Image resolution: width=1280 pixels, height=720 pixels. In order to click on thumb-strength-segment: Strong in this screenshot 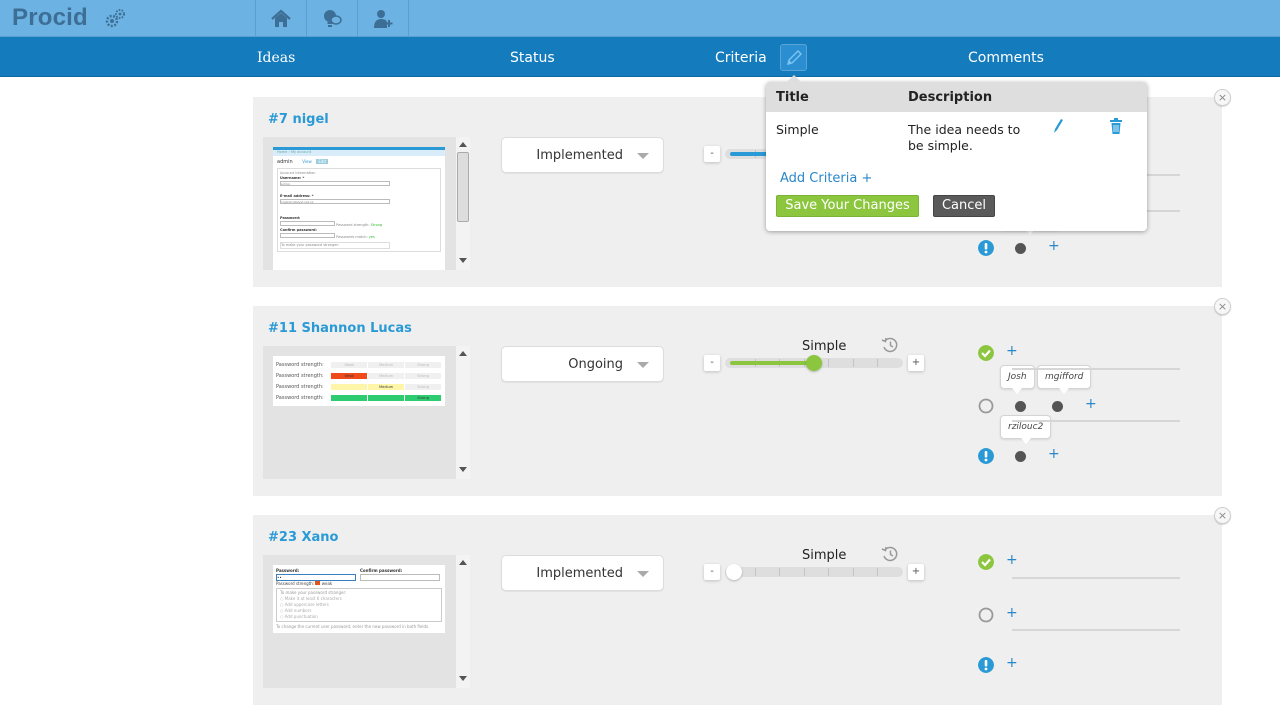, I will do `click(423, 386)`.